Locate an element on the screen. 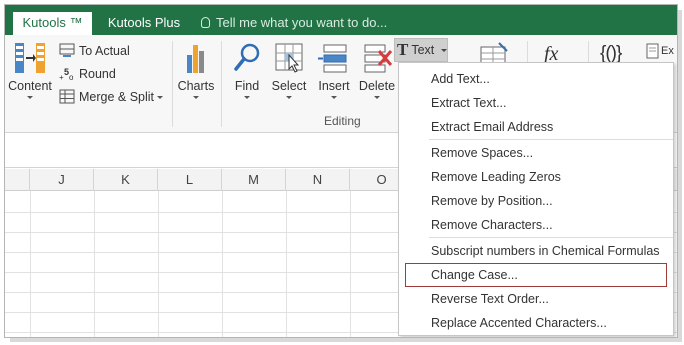 Image resolution: width=684 pixels, height=345 pixels. to-actual-label: To Actual is located at coordinates (104, 51).